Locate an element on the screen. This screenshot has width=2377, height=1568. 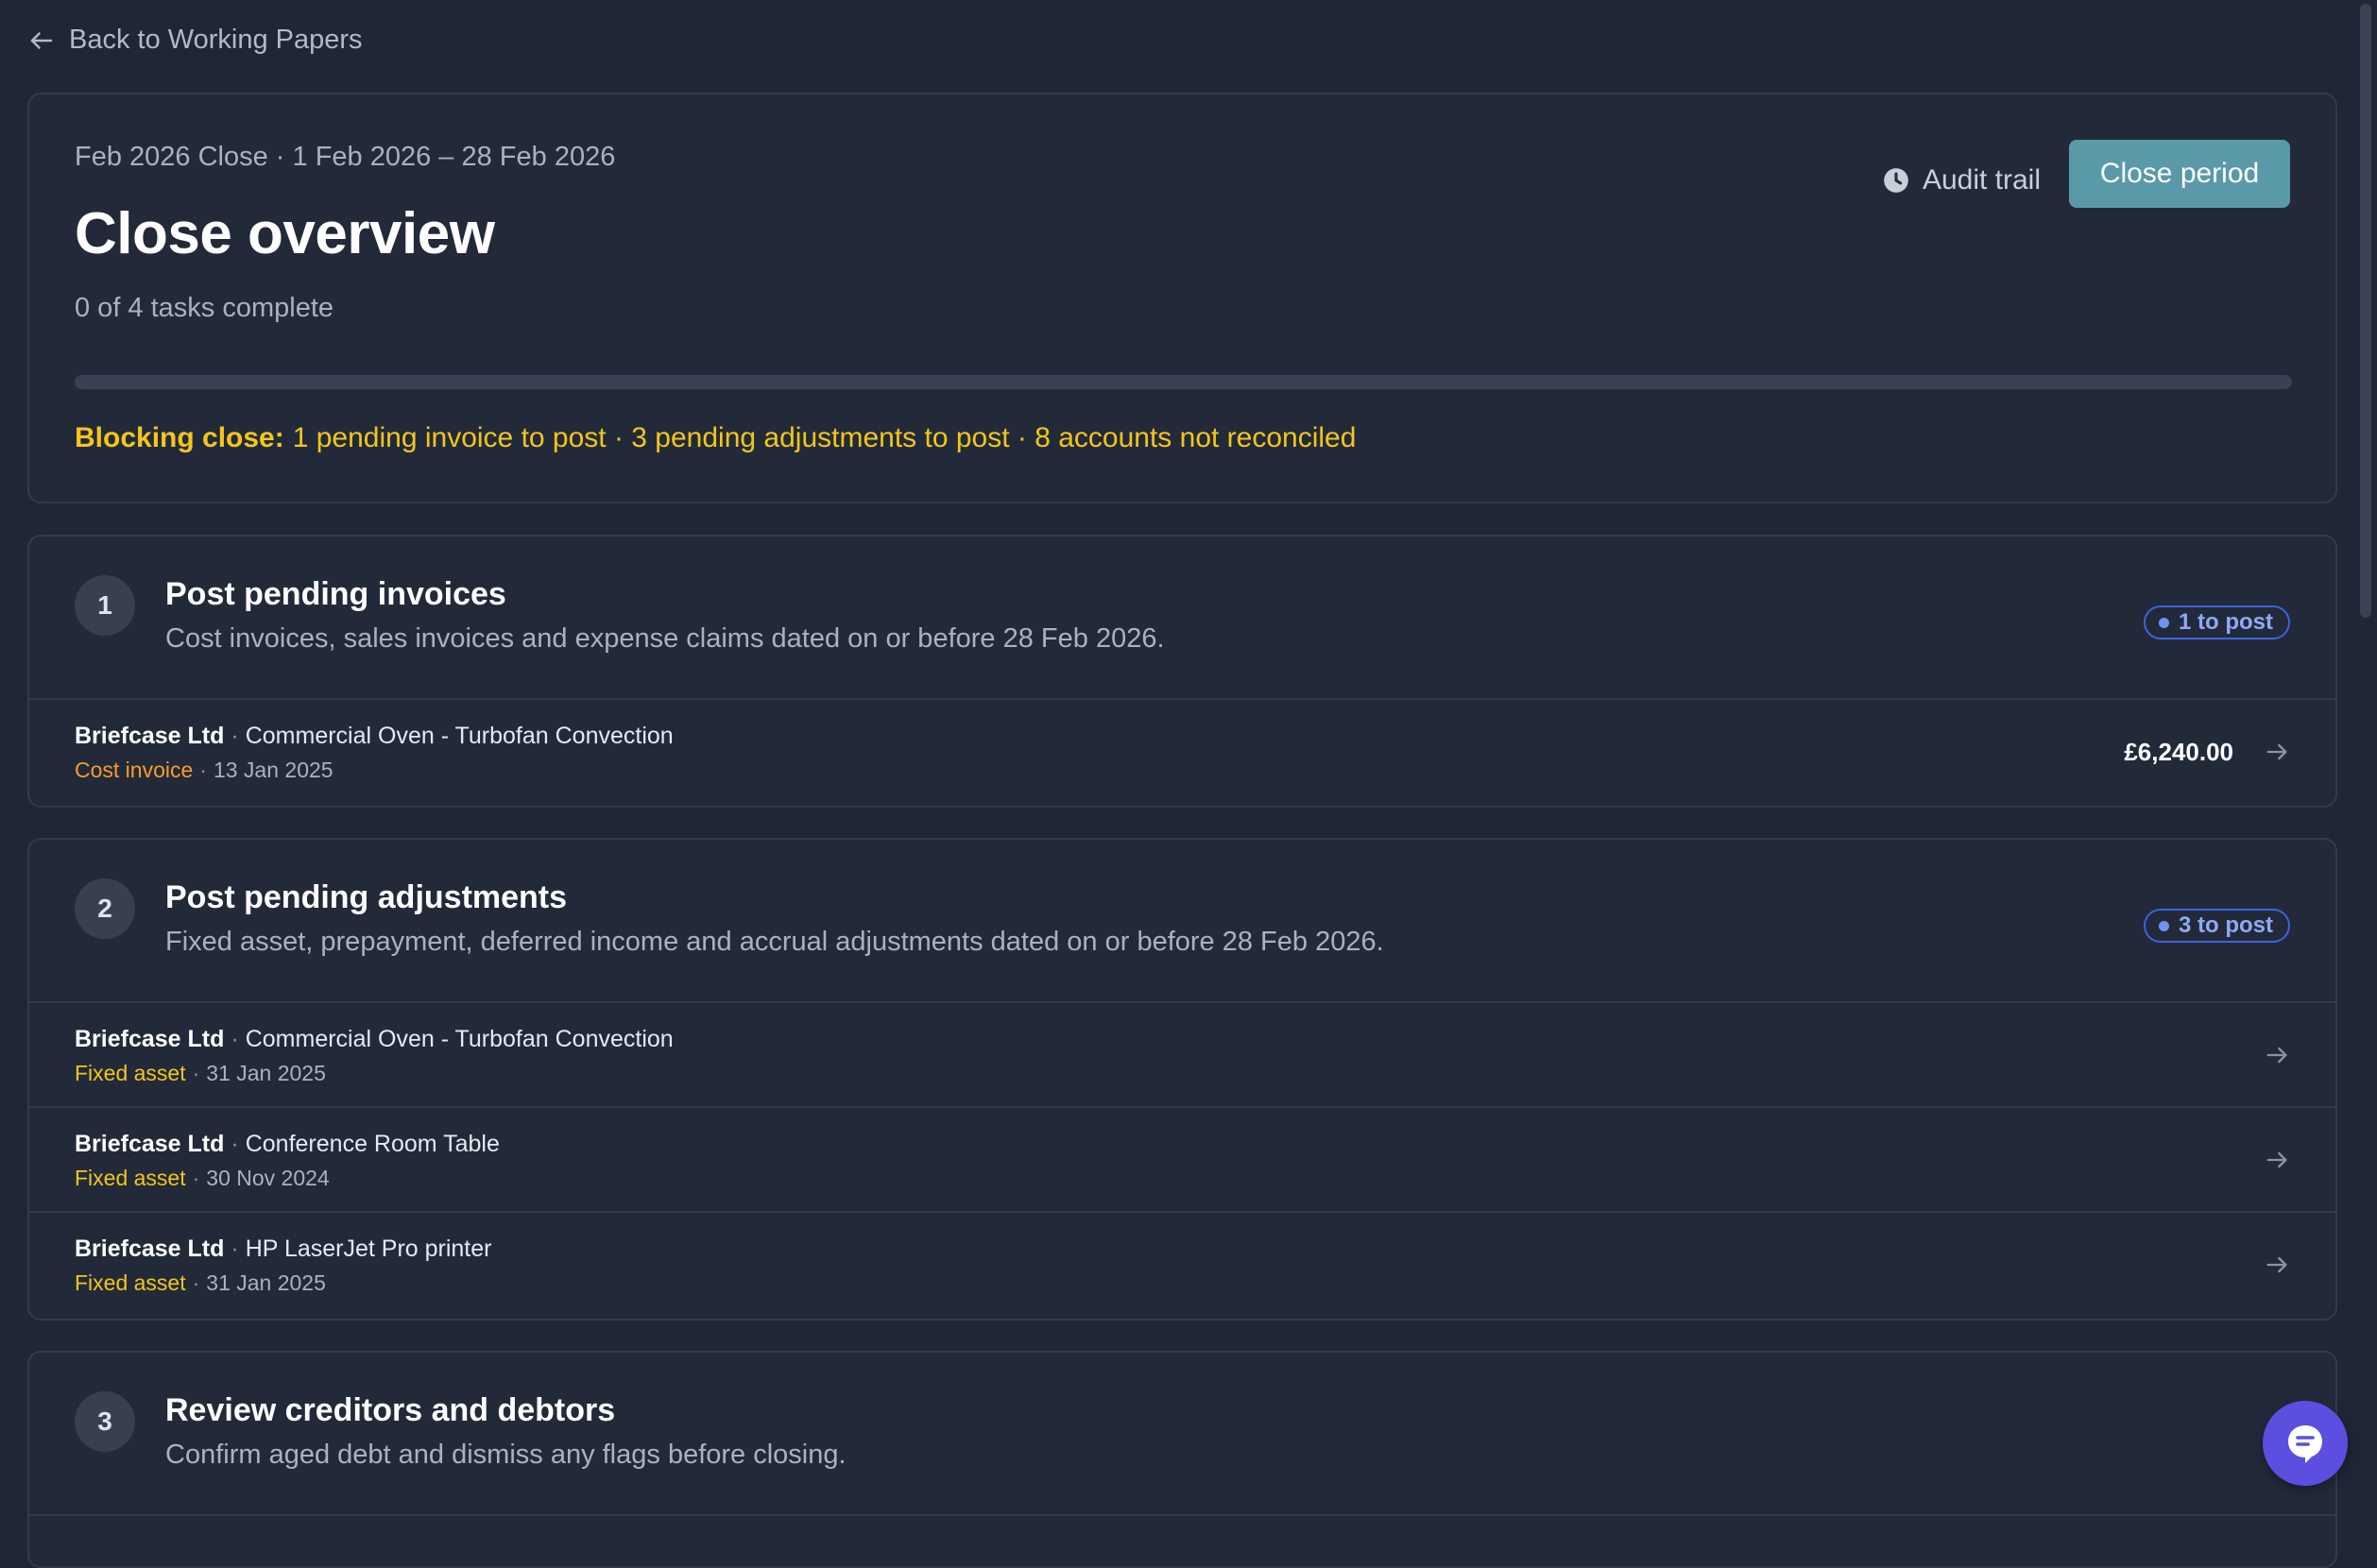
task-title: Post pending invoices is located at coordinates (335, 594).